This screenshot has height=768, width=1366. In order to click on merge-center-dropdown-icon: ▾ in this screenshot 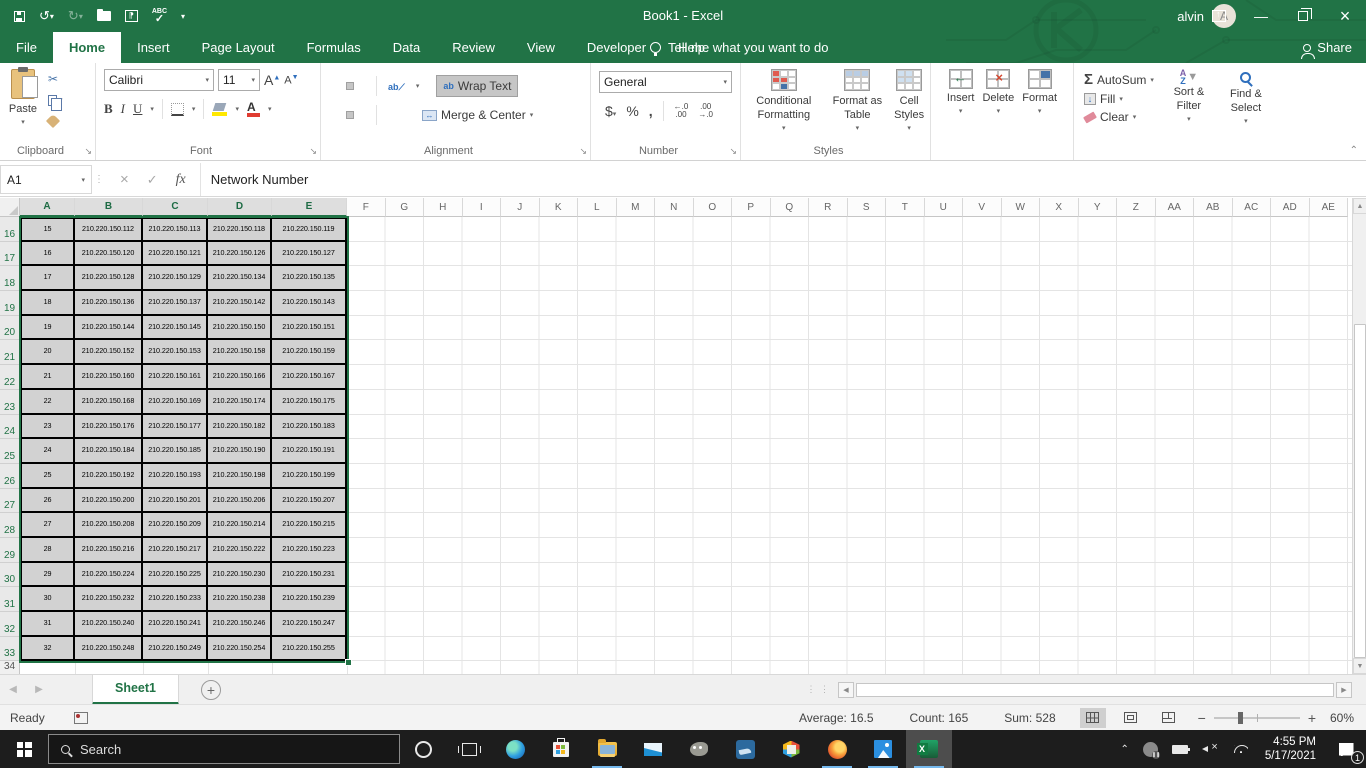, I will do `click(532, 115)`.